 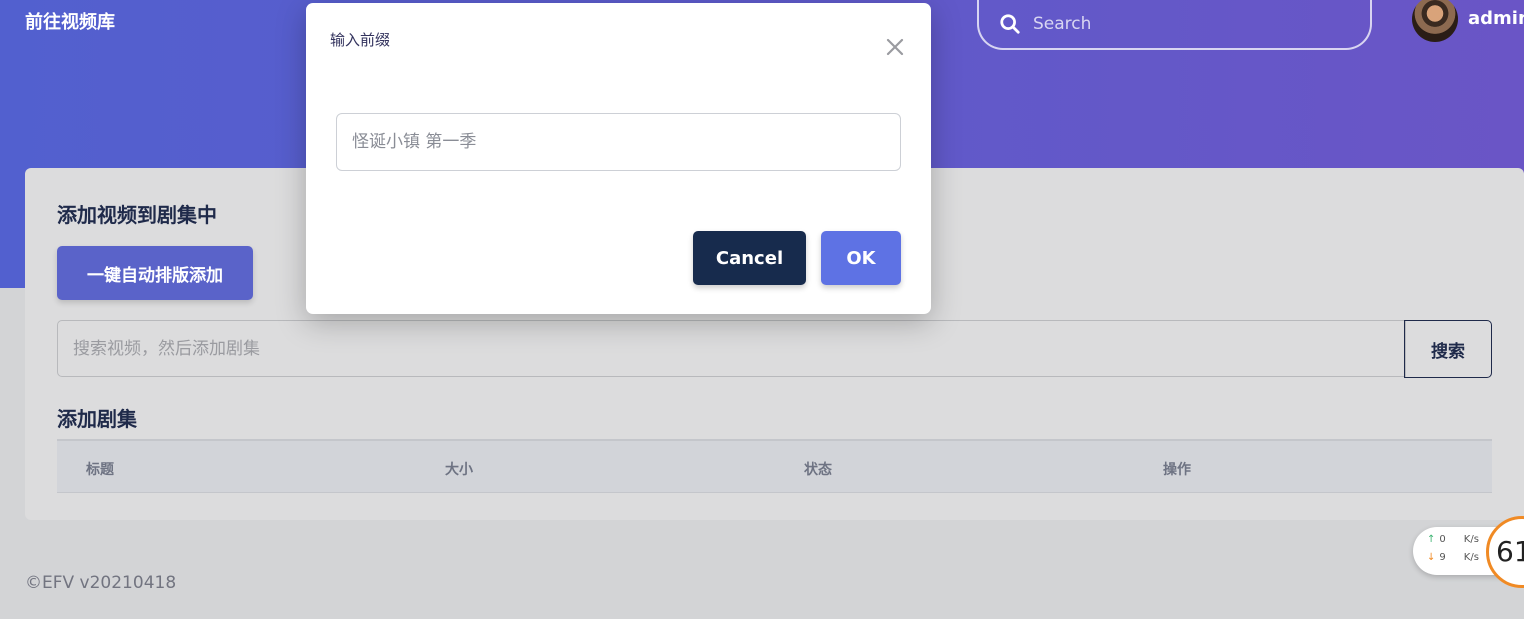 I want to click on download-speed-value: 9, so click(x=1442, y=557).